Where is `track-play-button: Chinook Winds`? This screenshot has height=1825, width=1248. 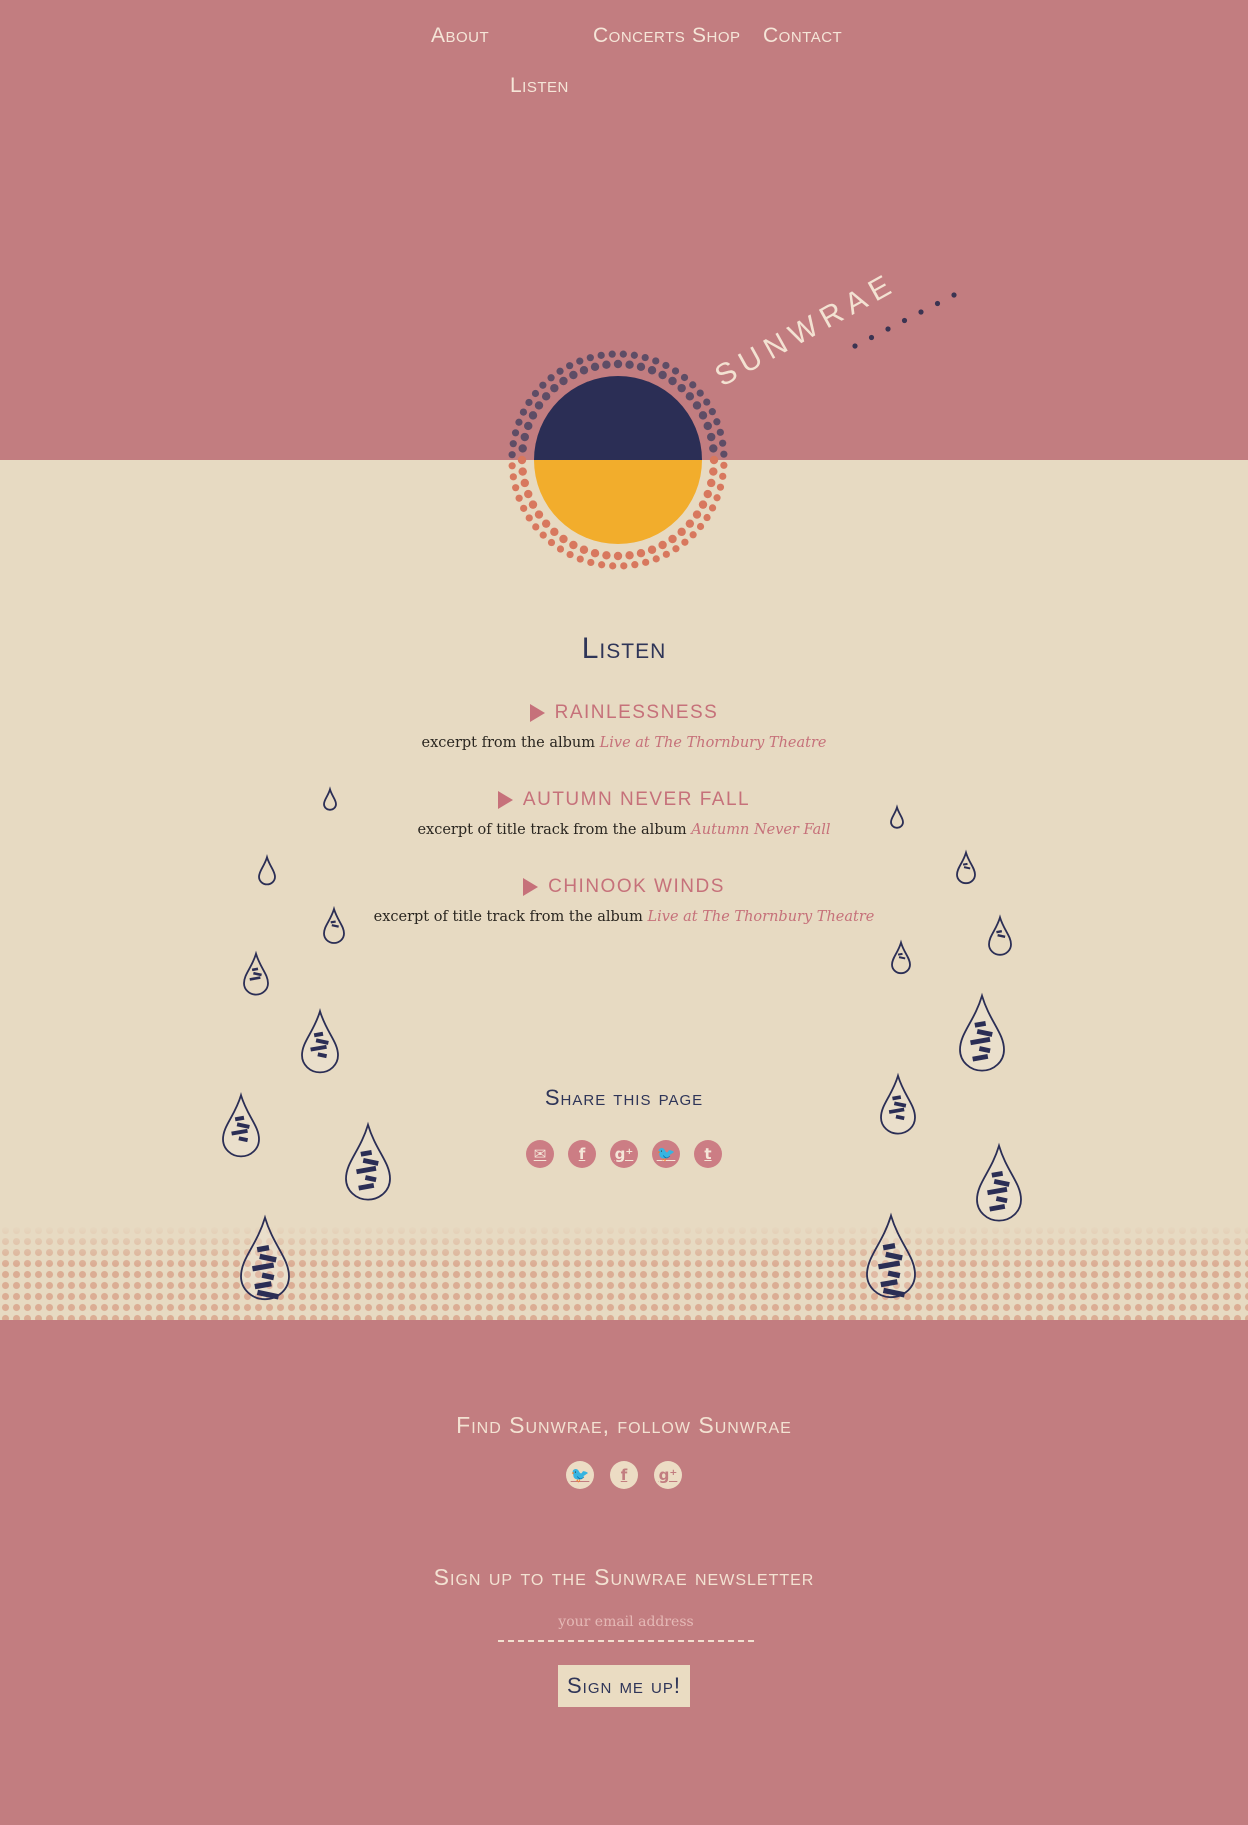 track-play-button: Chinook Winds is located at coordinates (624, 887).